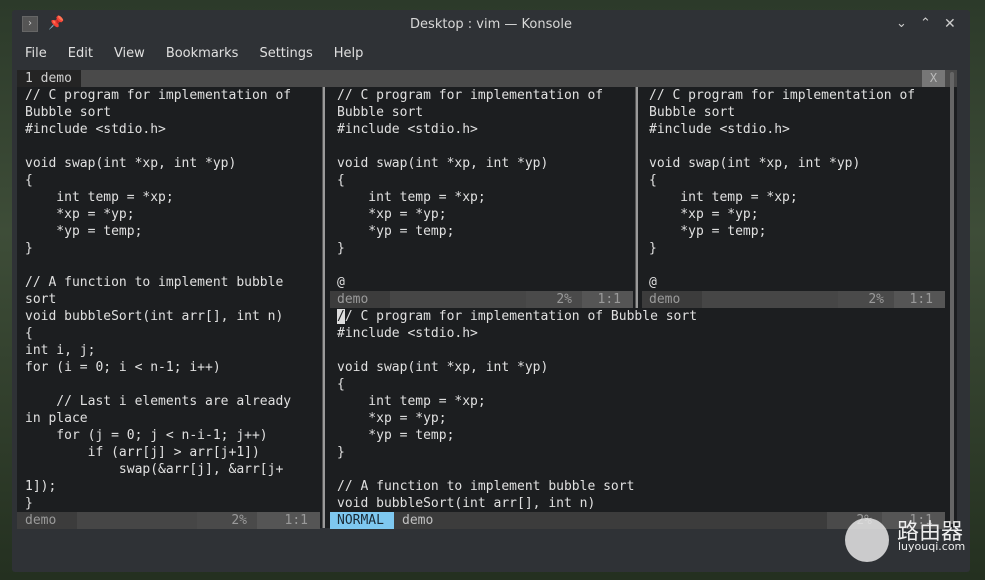 This screenshot has height=580, width=985. What do you see at coordinates (202, 57) in the screenshot?
I see `menu-bookmarks: Bookmarks` at bounding box center [202, 57].